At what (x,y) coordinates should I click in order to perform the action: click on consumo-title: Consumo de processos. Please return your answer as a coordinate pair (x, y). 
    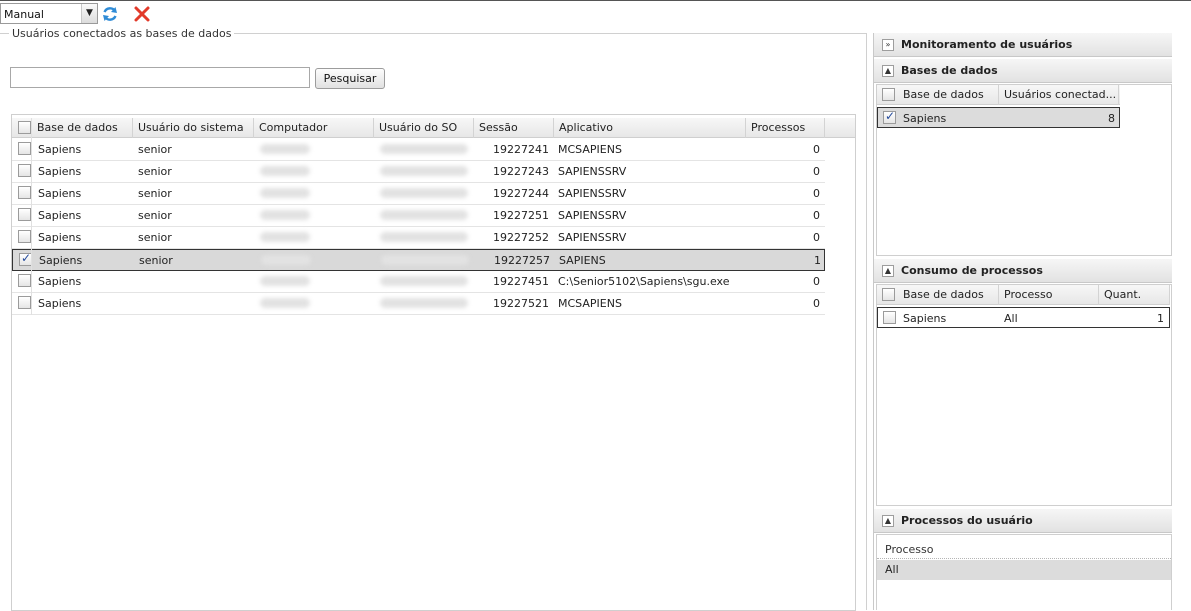
    Looking at the image, I should click on (972, 270).